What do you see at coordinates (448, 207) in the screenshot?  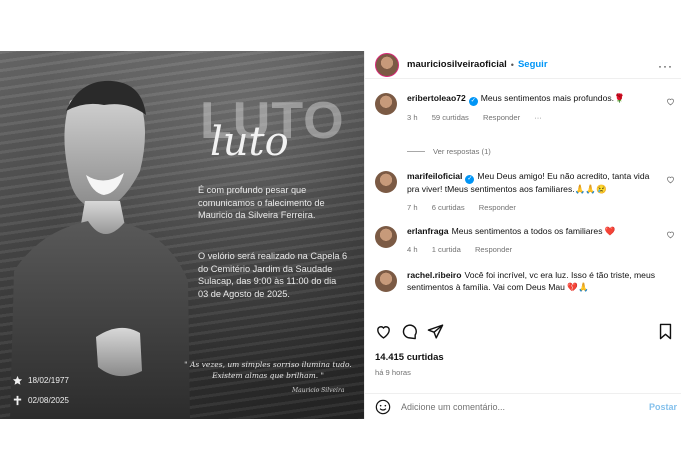 I see `comment-likes: 6 curtidas` at bounding box center [448, 207].